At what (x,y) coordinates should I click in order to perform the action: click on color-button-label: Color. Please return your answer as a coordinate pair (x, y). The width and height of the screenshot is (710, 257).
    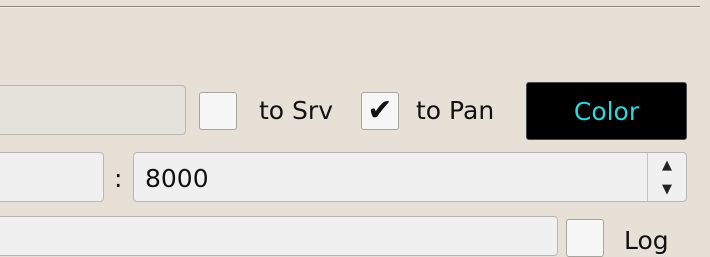
    Looking at the image, I should click on (606, 111).